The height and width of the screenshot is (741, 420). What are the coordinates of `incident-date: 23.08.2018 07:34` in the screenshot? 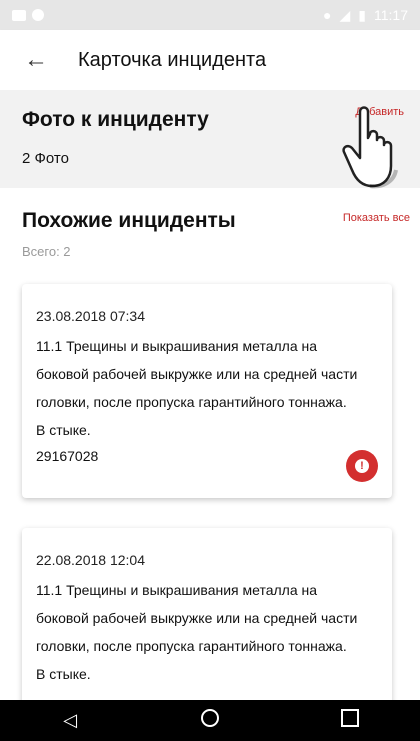 It's located at (90, 316).